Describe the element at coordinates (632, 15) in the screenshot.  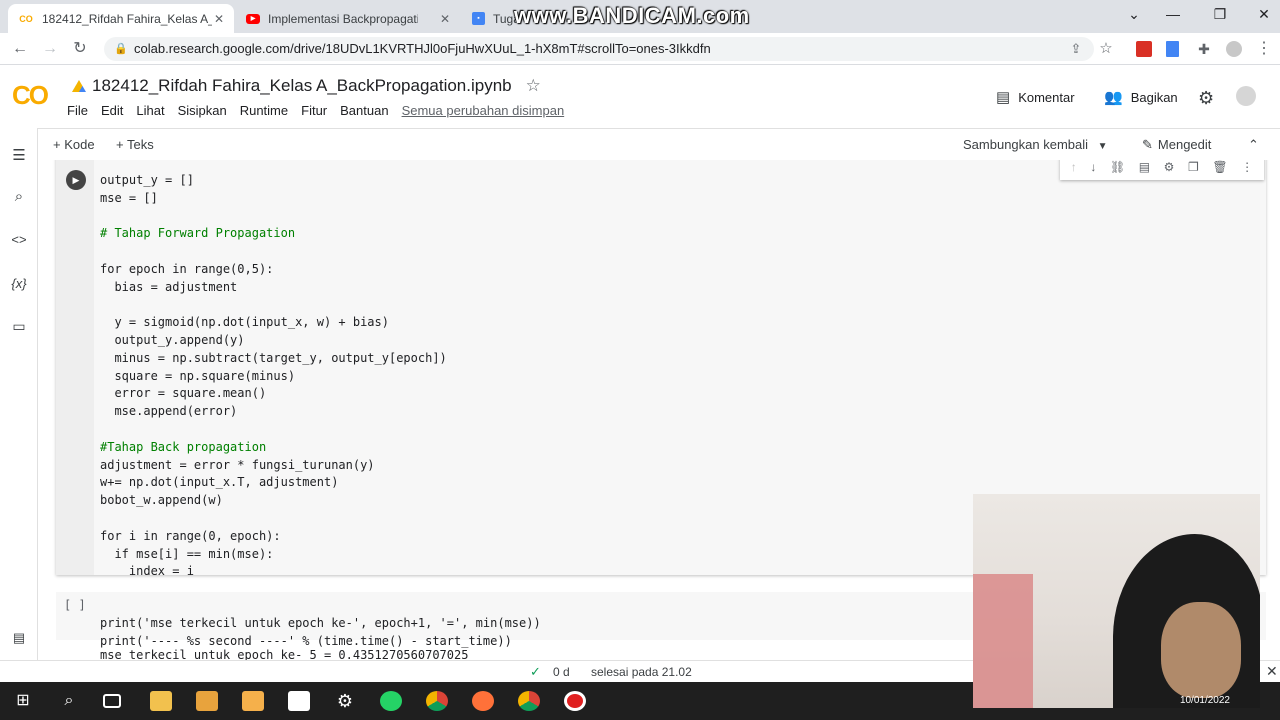
I see `bandicam-watermark: www.BANDICAM.com` at that location.